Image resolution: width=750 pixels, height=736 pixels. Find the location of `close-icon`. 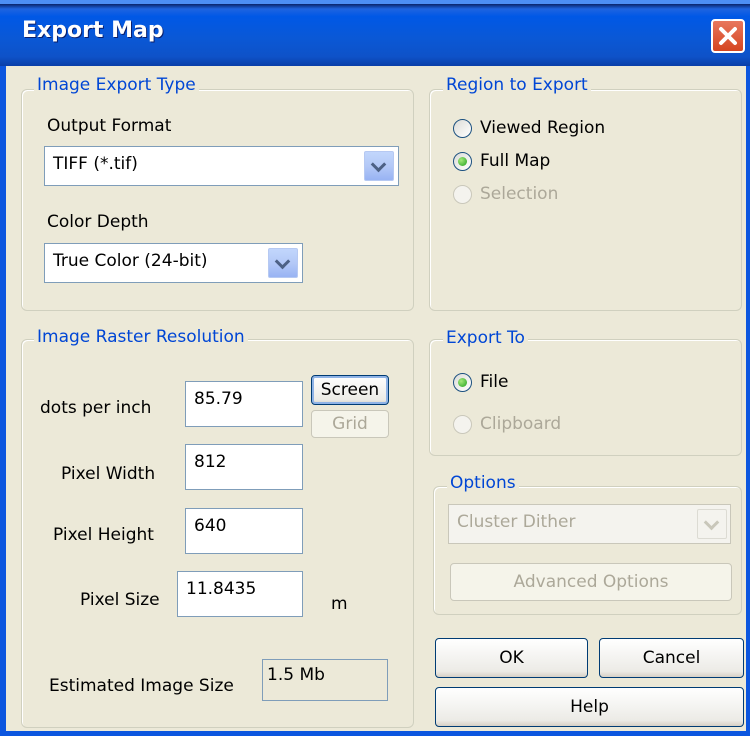

close-icon is located at coordinates (728, 36).